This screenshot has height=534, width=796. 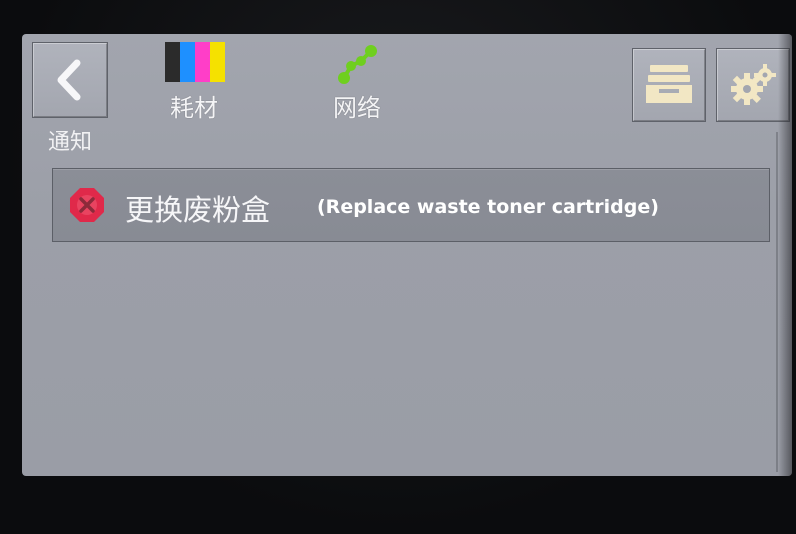 I want to click on back-button, so click(x=70, y=80).